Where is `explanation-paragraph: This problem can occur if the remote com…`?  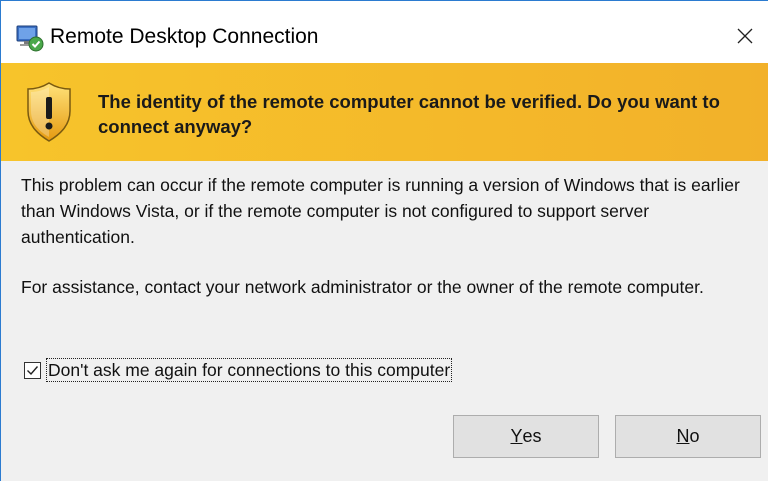
explanation-paragraph: This problem can occur if the remote com… is located at coordinates (380, 211).